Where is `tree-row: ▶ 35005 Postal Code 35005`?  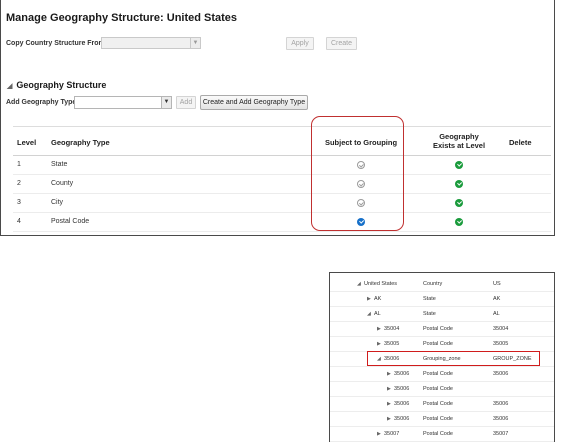
tree-row: ▶ 35005 Postal Code 35005 is located at coordinates (442, 344).